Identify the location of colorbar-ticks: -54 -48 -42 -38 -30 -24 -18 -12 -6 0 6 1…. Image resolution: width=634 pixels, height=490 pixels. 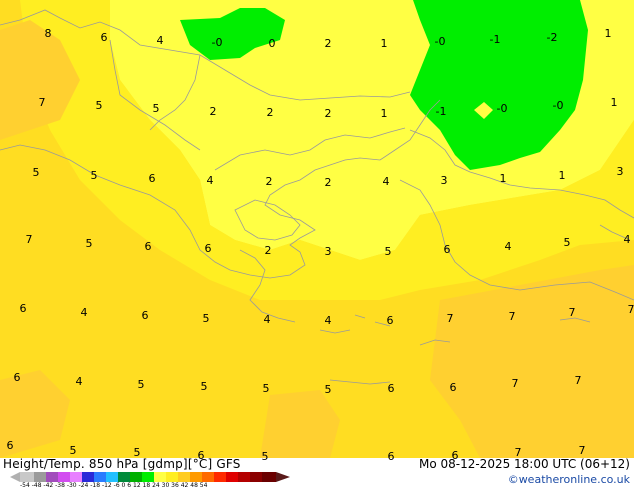
(114, 485).